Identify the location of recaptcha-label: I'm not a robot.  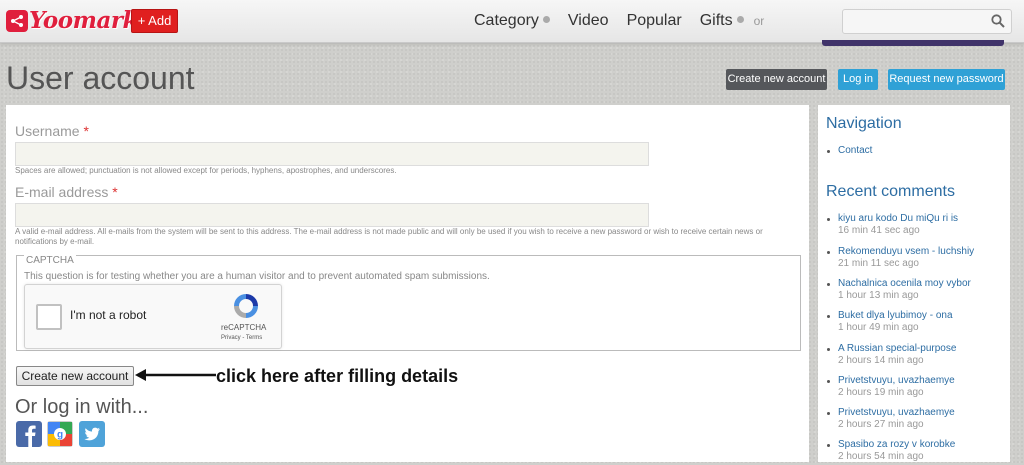
(108, 315).